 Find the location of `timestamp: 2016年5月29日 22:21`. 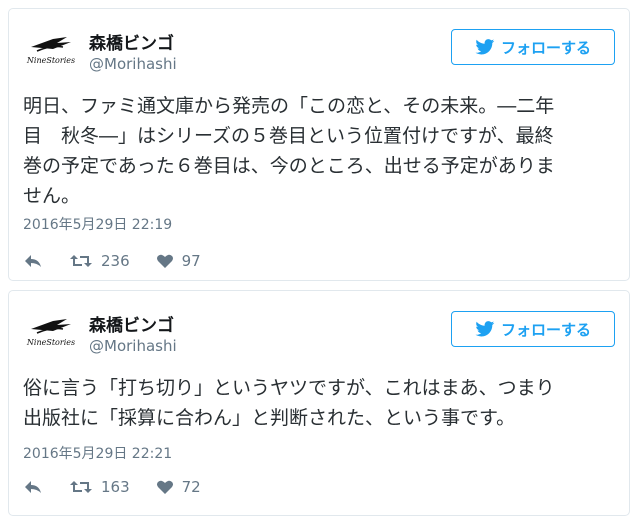

timestamp: 2016年5月29日 22:21 is located at coordinates (97, 453).